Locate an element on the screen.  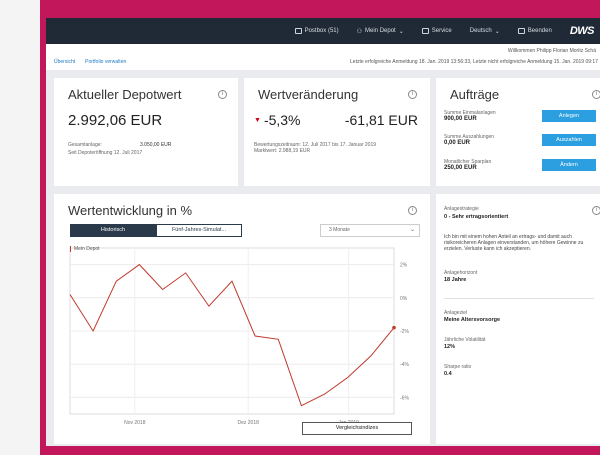
withdraw-button: Auszahlen is located at coordinates (569, 140).